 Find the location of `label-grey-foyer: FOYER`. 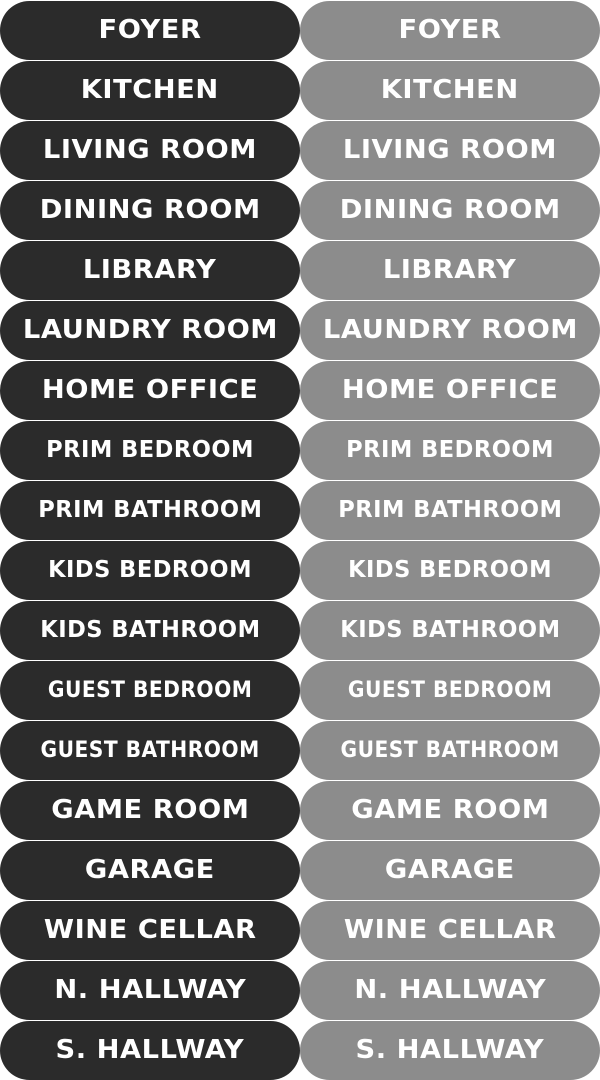

label-grey-foyer: FOYER is located at coordinates (450, 30).